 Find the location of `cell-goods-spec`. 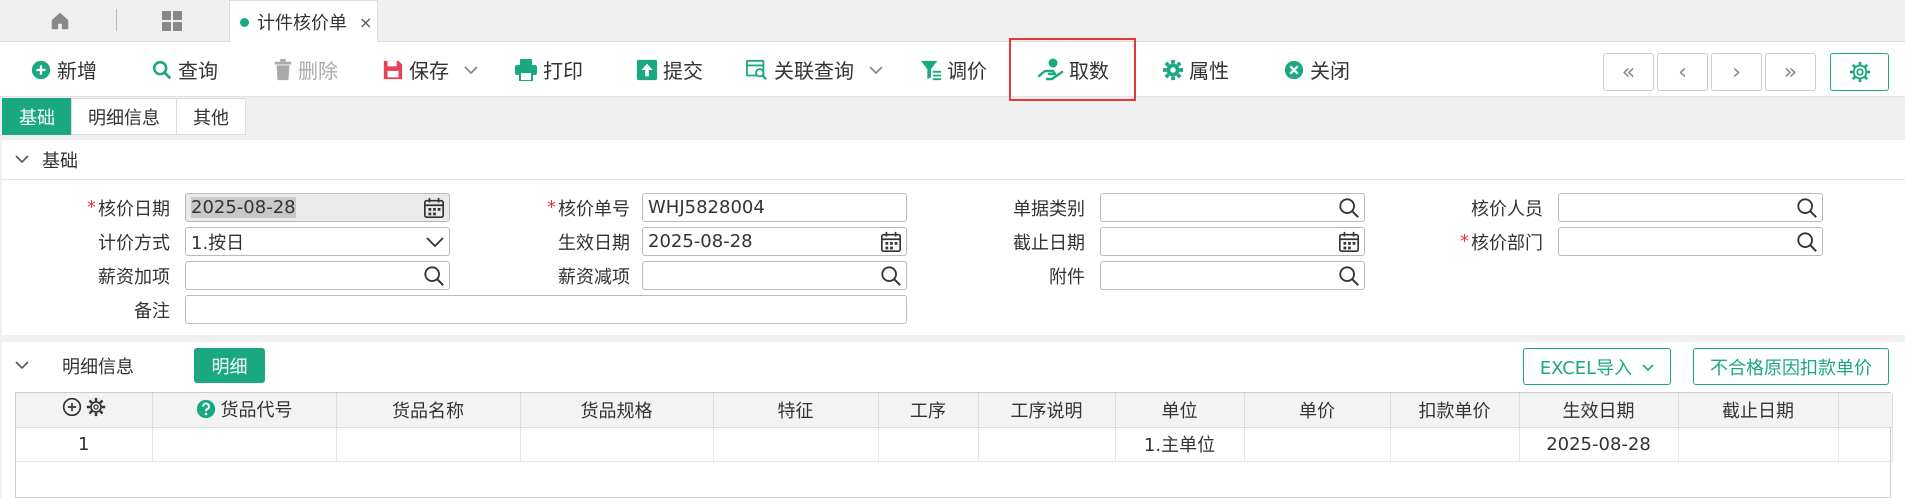

cell-goods-spec is located at coordinates (617, 444).